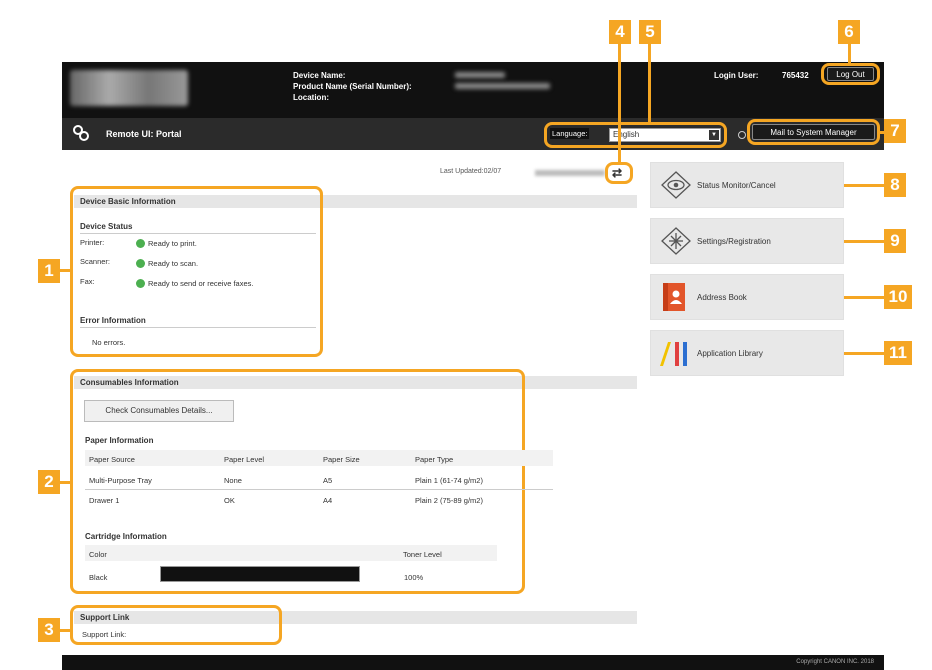  What do you see at coordinates (898, 297) in the screenshot?
I see `callout-marker-10: 10` at bounding box center [898, 297].